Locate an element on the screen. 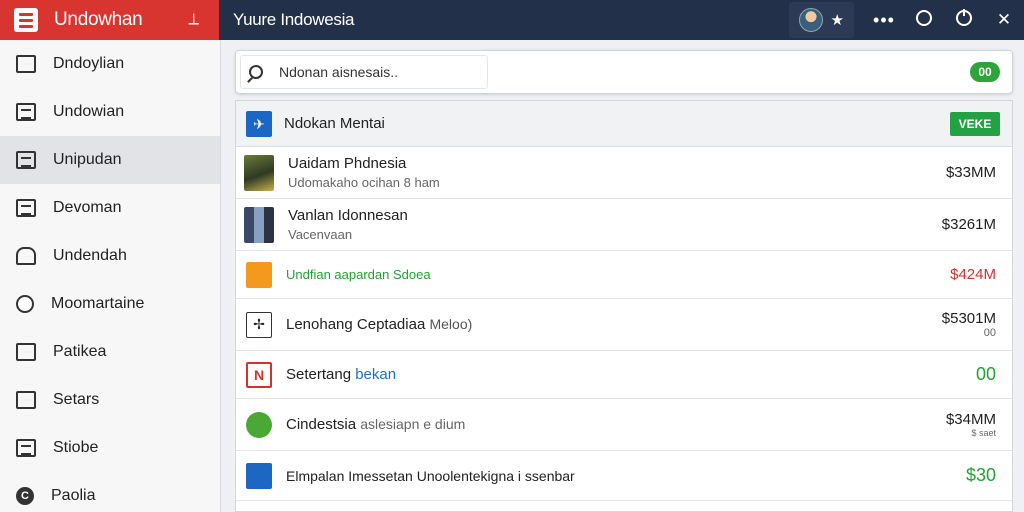 This screenshot has height=512, width=1024. leaf-icon is located at coordinates (259, 424).